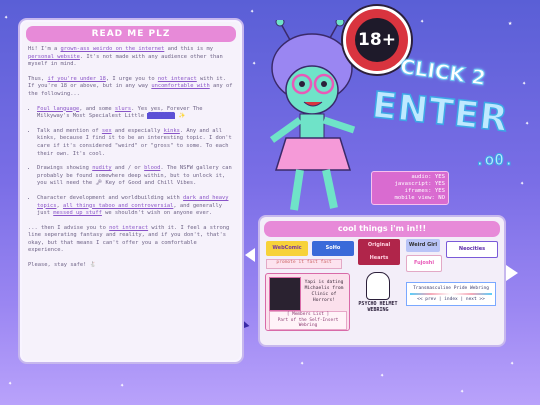 The height and width of the screenshot is (405, 540). Describe the element at coordinates (304, 264) in the screenshot. I see `promo-banner: promote it fast fast` at that location.